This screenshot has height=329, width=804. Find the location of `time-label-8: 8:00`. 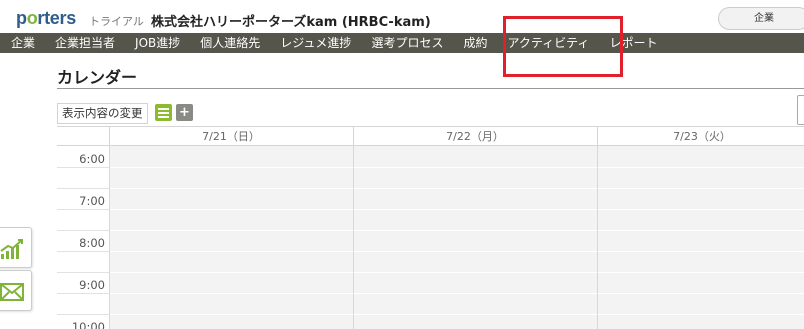

time-label-8: 8:00 is located at coordinates (92, 243).